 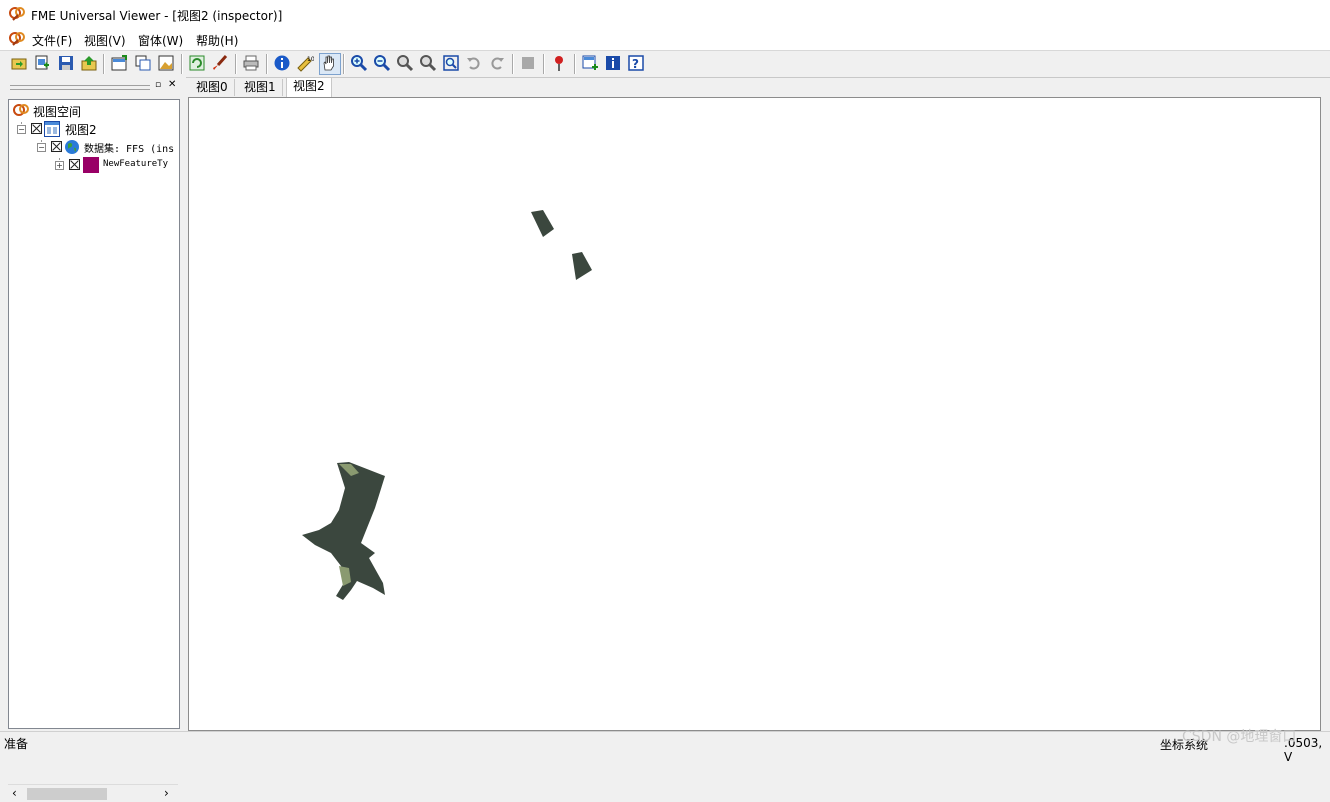 I want to click on menu-bar: 文件(F) 视图(V) 窗体(W) 帮助(H), so click(x=665, y=39).